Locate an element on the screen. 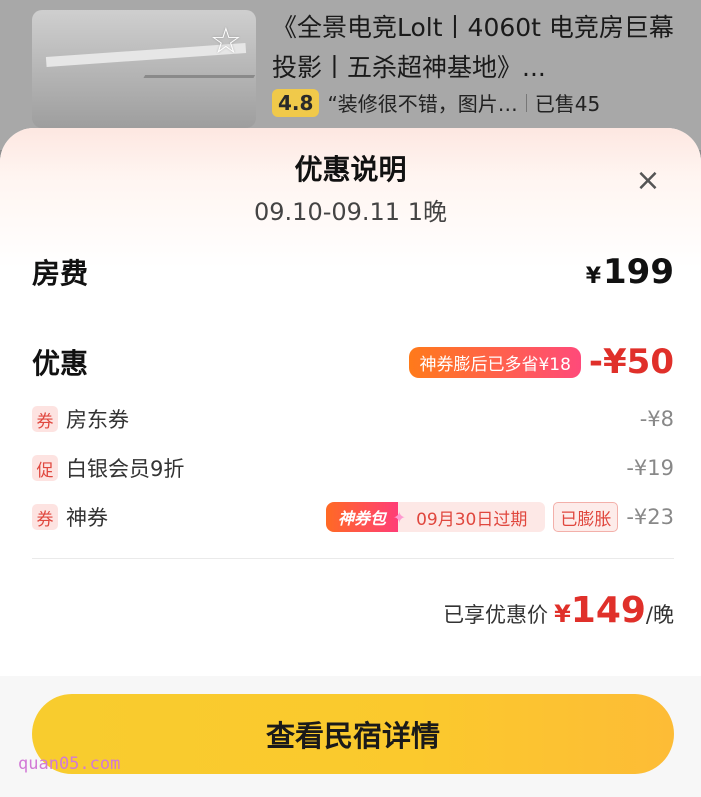 The width and height of the screenshot is (701, 797). room-fee-amount: ¥199 is located at coordinates (630, 272).